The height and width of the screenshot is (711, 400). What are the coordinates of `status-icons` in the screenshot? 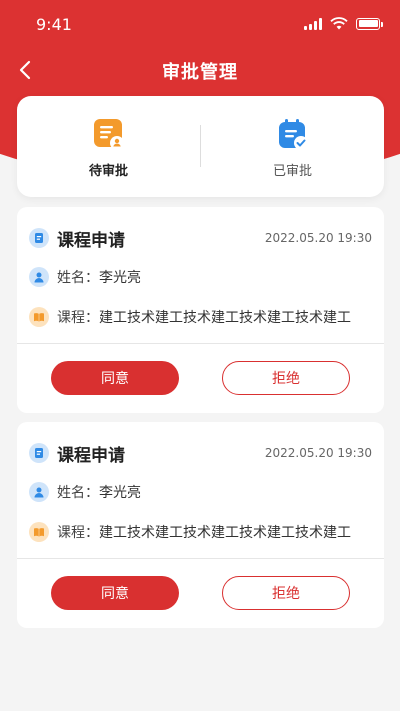 It's located at (343, 23).